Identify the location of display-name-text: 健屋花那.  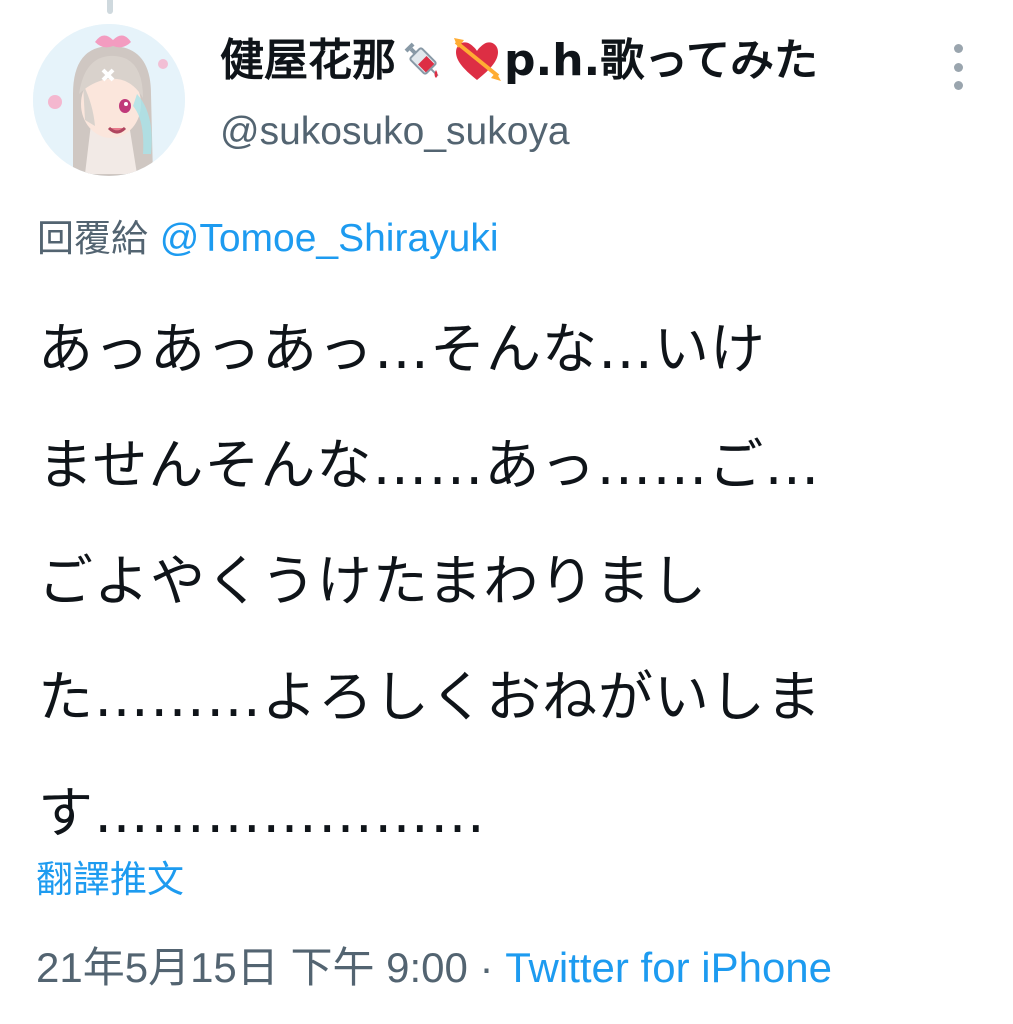
(308, 60).